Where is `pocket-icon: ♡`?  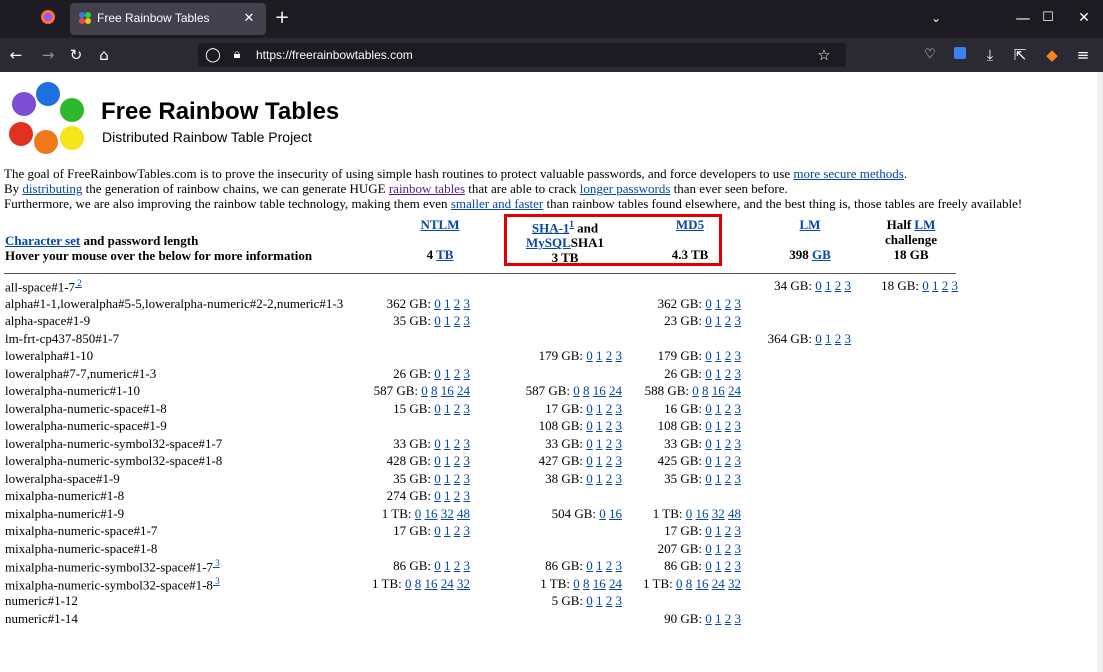 pocket-icon: ♡ is located at coordinates (930, 55).